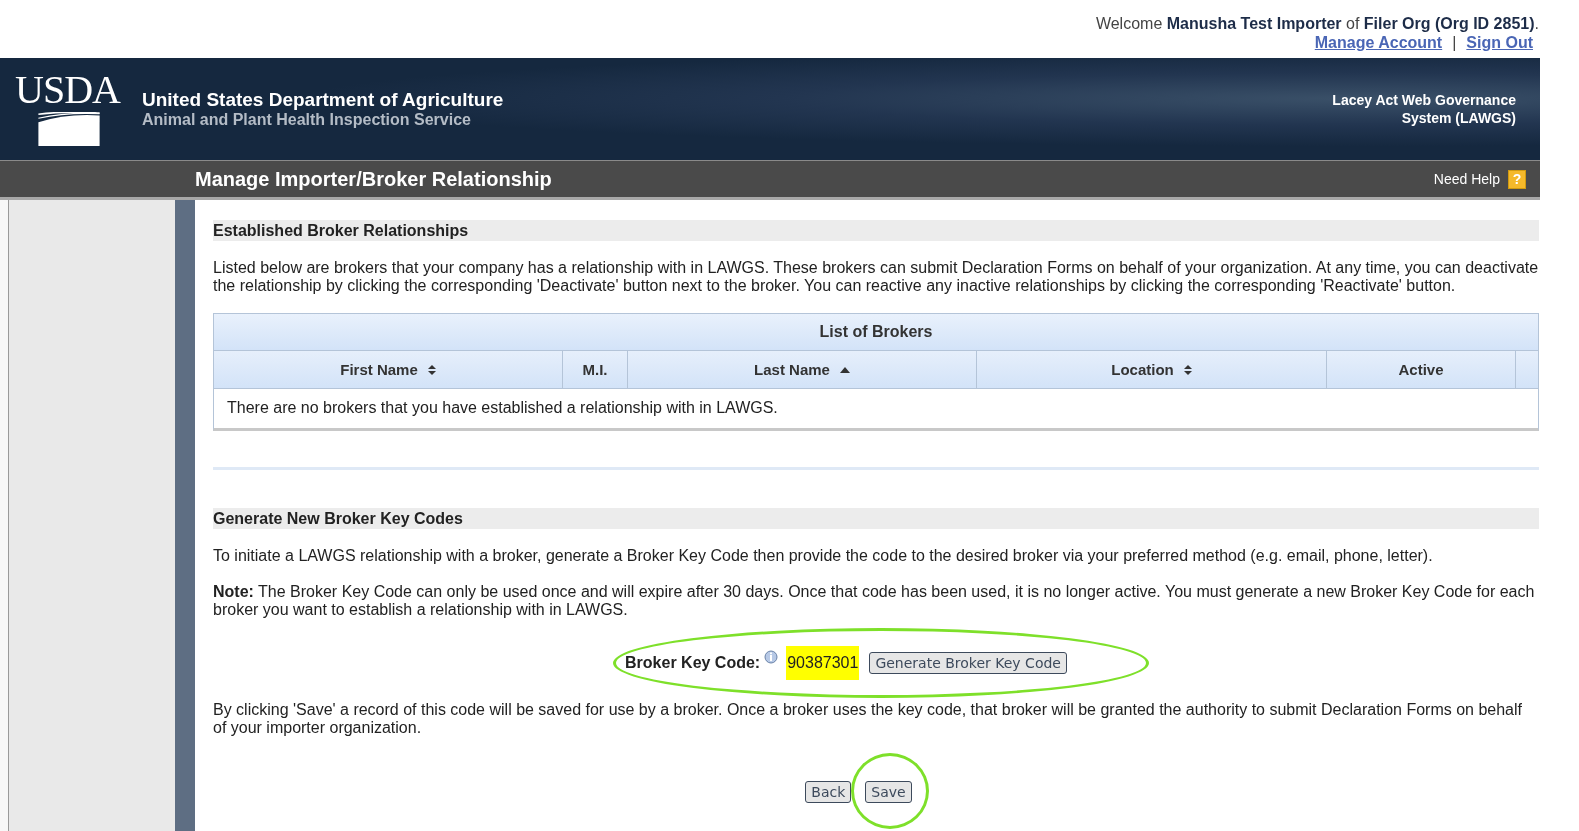 This screenshot has height=831, width=1579. What do you see at coordinates (876, 277) in the screenshot?
I see `intro-text: Listed below are brokers that your company has a relationship with in LAWGS. These brokers can submit Declaration Forms on behalf of your organization. At any time, you can deactivate the relationship by clicking the corresponding 'Deactivate' button next to the broker. You can reactive any inactive relationships by clicking the corresponding 'Reactivate' button.` at bounding box center [876, 277].